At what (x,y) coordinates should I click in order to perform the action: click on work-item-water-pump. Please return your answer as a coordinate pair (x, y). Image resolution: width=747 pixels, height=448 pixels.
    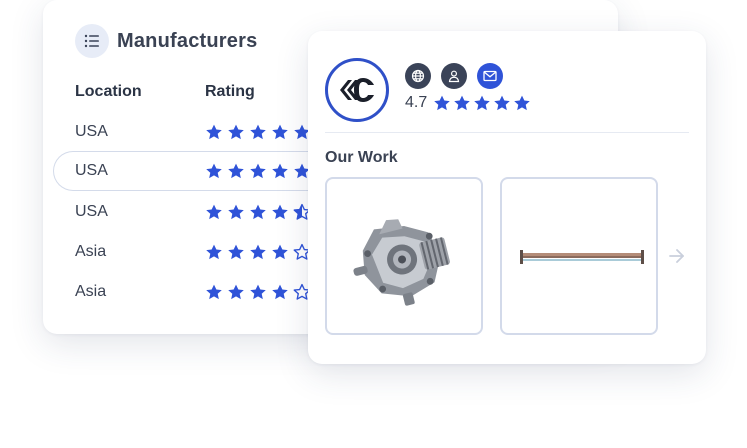
    Looking at the image, I should click on (404, 256).